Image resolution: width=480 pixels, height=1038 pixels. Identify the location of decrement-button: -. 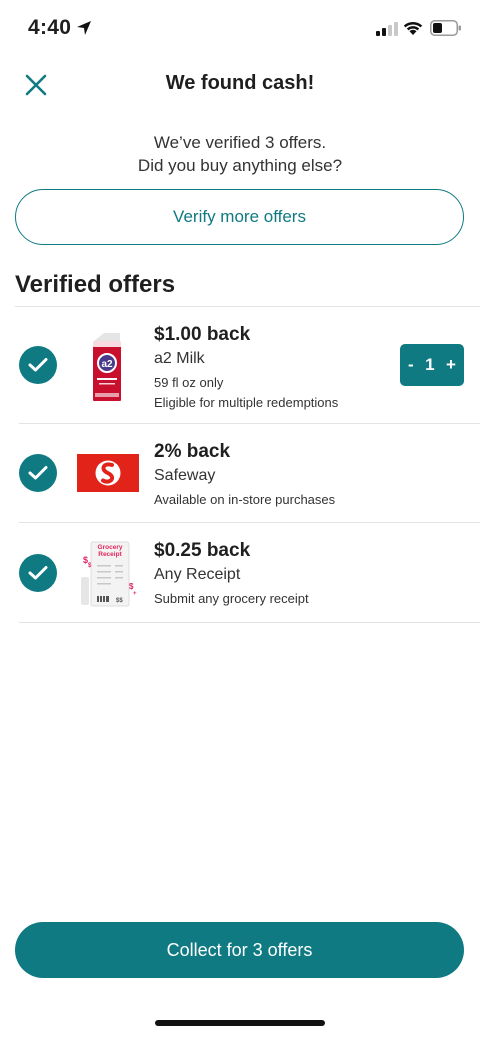
(411, 365).